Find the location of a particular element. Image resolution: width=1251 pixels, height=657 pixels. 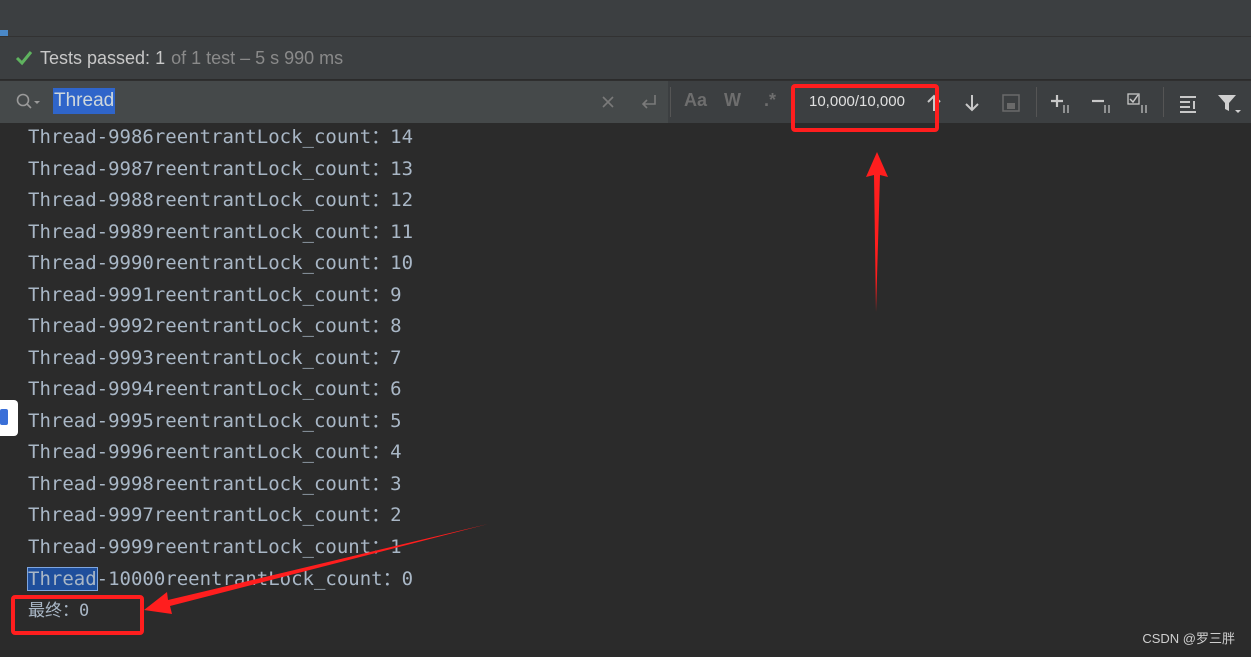

annotation-box-final is located at coordinates (77, 615).